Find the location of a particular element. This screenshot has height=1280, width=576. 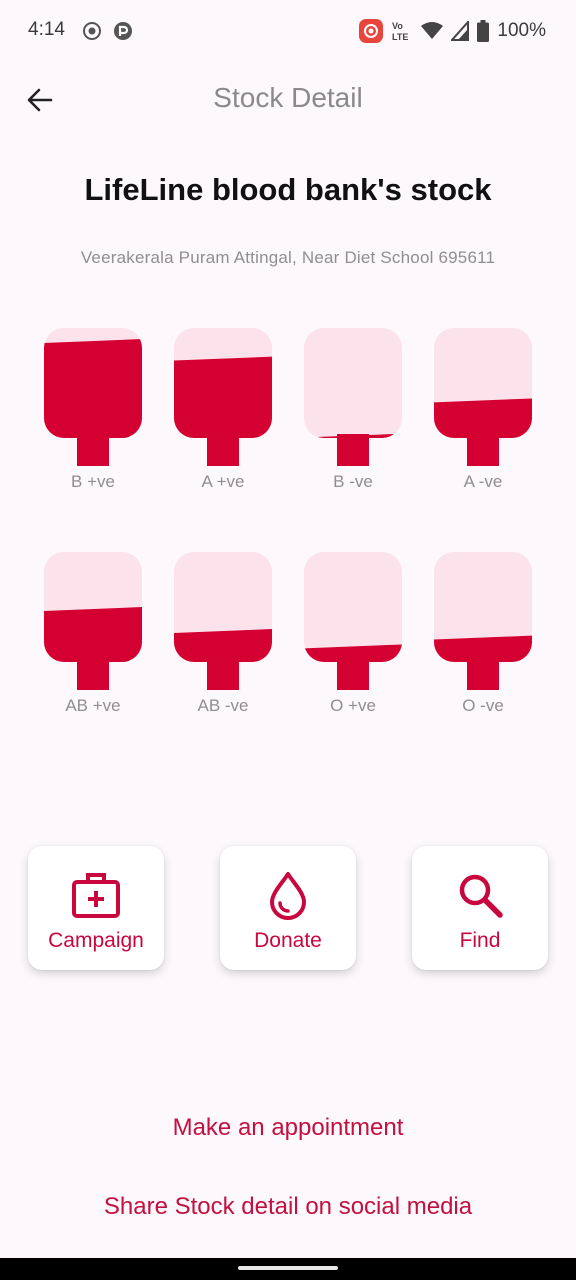

find-button: Find is located at coordinates (480, 908).